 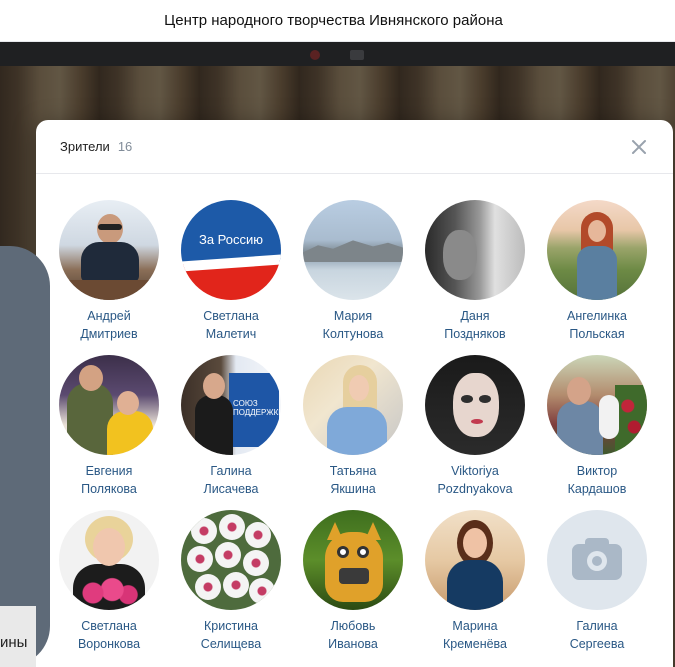 What do you see at coordinates (109, 325) in the screenshot?
I see `viewer-name: Андрей Дмитриев` at bounding box center [109, 325].